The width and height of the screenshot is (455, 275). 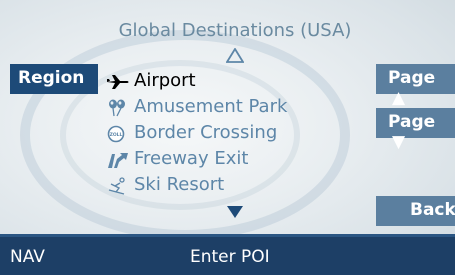 I want to click on back-button-label: Back, so click(x=432, y=210).